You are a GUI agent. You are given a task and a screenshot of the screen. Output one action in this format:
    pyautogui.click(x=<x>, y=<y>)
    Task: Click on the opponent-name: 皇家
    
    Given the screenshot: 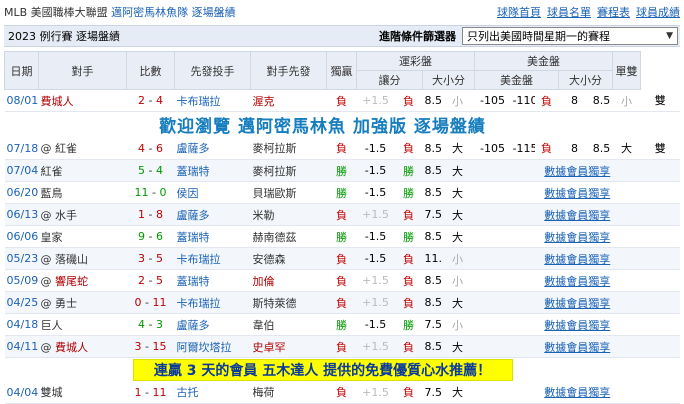 What is the action you would take?
    pyautogui.click(x=52, y=237)
    